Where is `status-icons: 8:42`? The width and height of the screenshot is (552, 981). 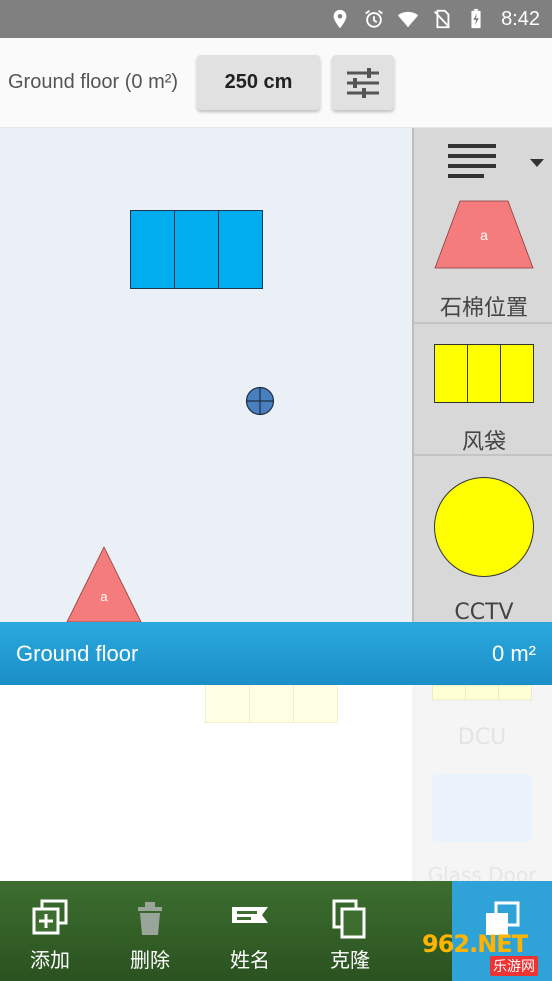 status-icons: 8:42 is located at coordinates (434, 19).